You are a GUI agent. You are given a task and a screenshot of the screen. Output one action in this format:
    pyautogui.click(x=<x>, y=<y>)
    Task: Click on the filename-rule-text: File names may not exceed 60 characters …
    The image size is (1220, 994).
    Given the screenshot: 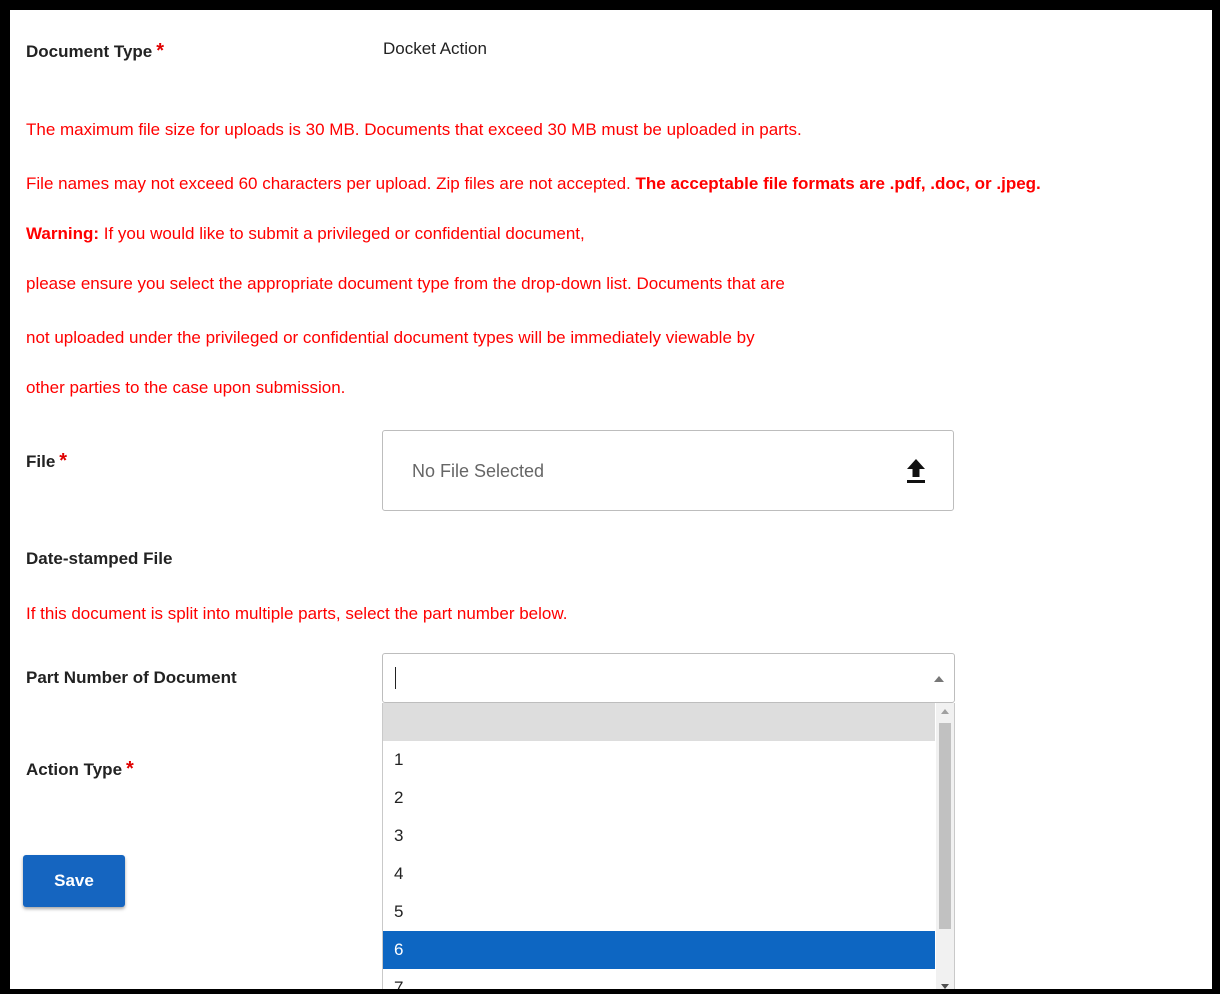 What is the action you would take?
    pyautogui.click(x=328, y=183)
    